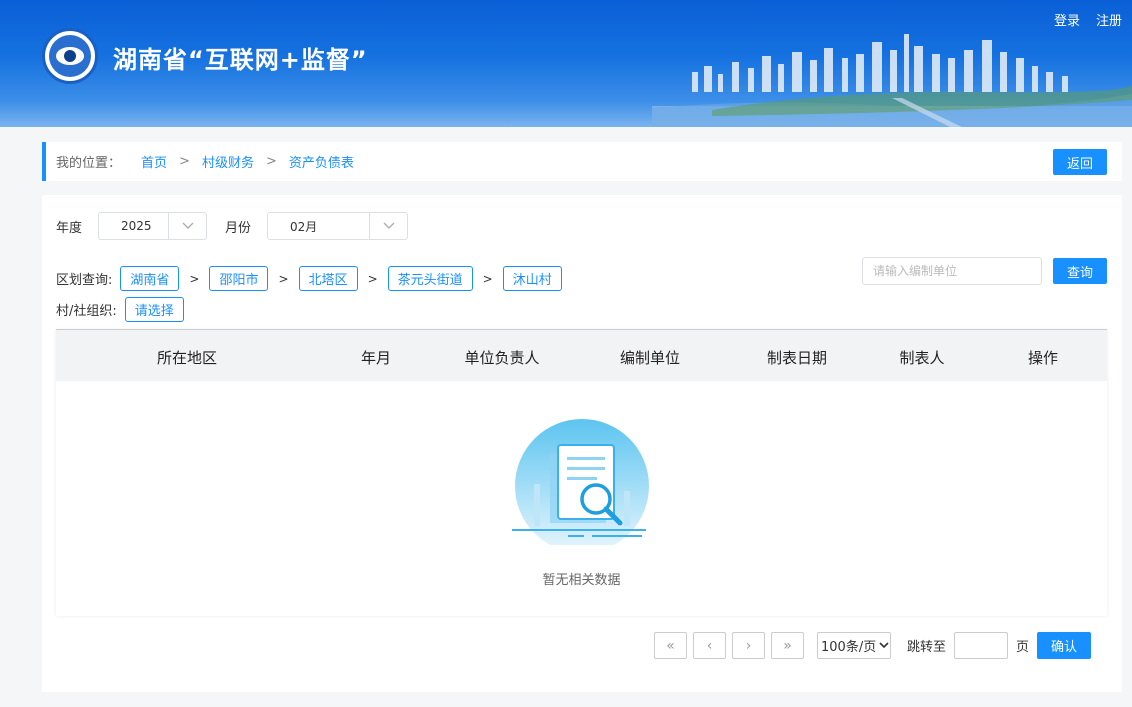 The height and width of the screenshot is (707, 1132). What do you see at coordinates (580, 482) in the screenshot?
I see `no-data-icon` at bounding box center [580, 482].